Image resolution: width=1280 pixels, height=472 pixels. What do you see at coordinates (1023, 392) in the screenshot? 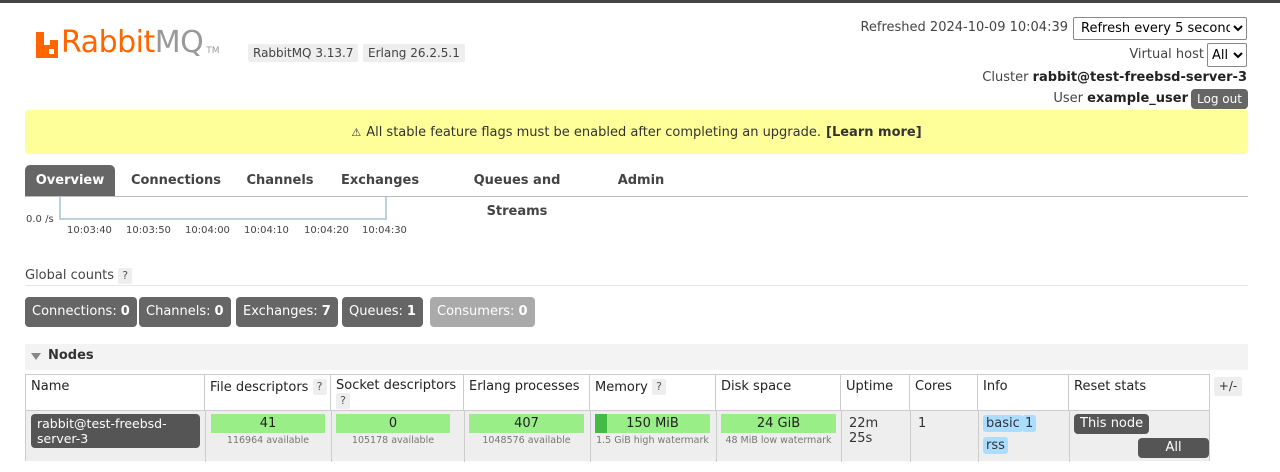
I see `column-header-info: Info` at bounding box center [1023, 392].